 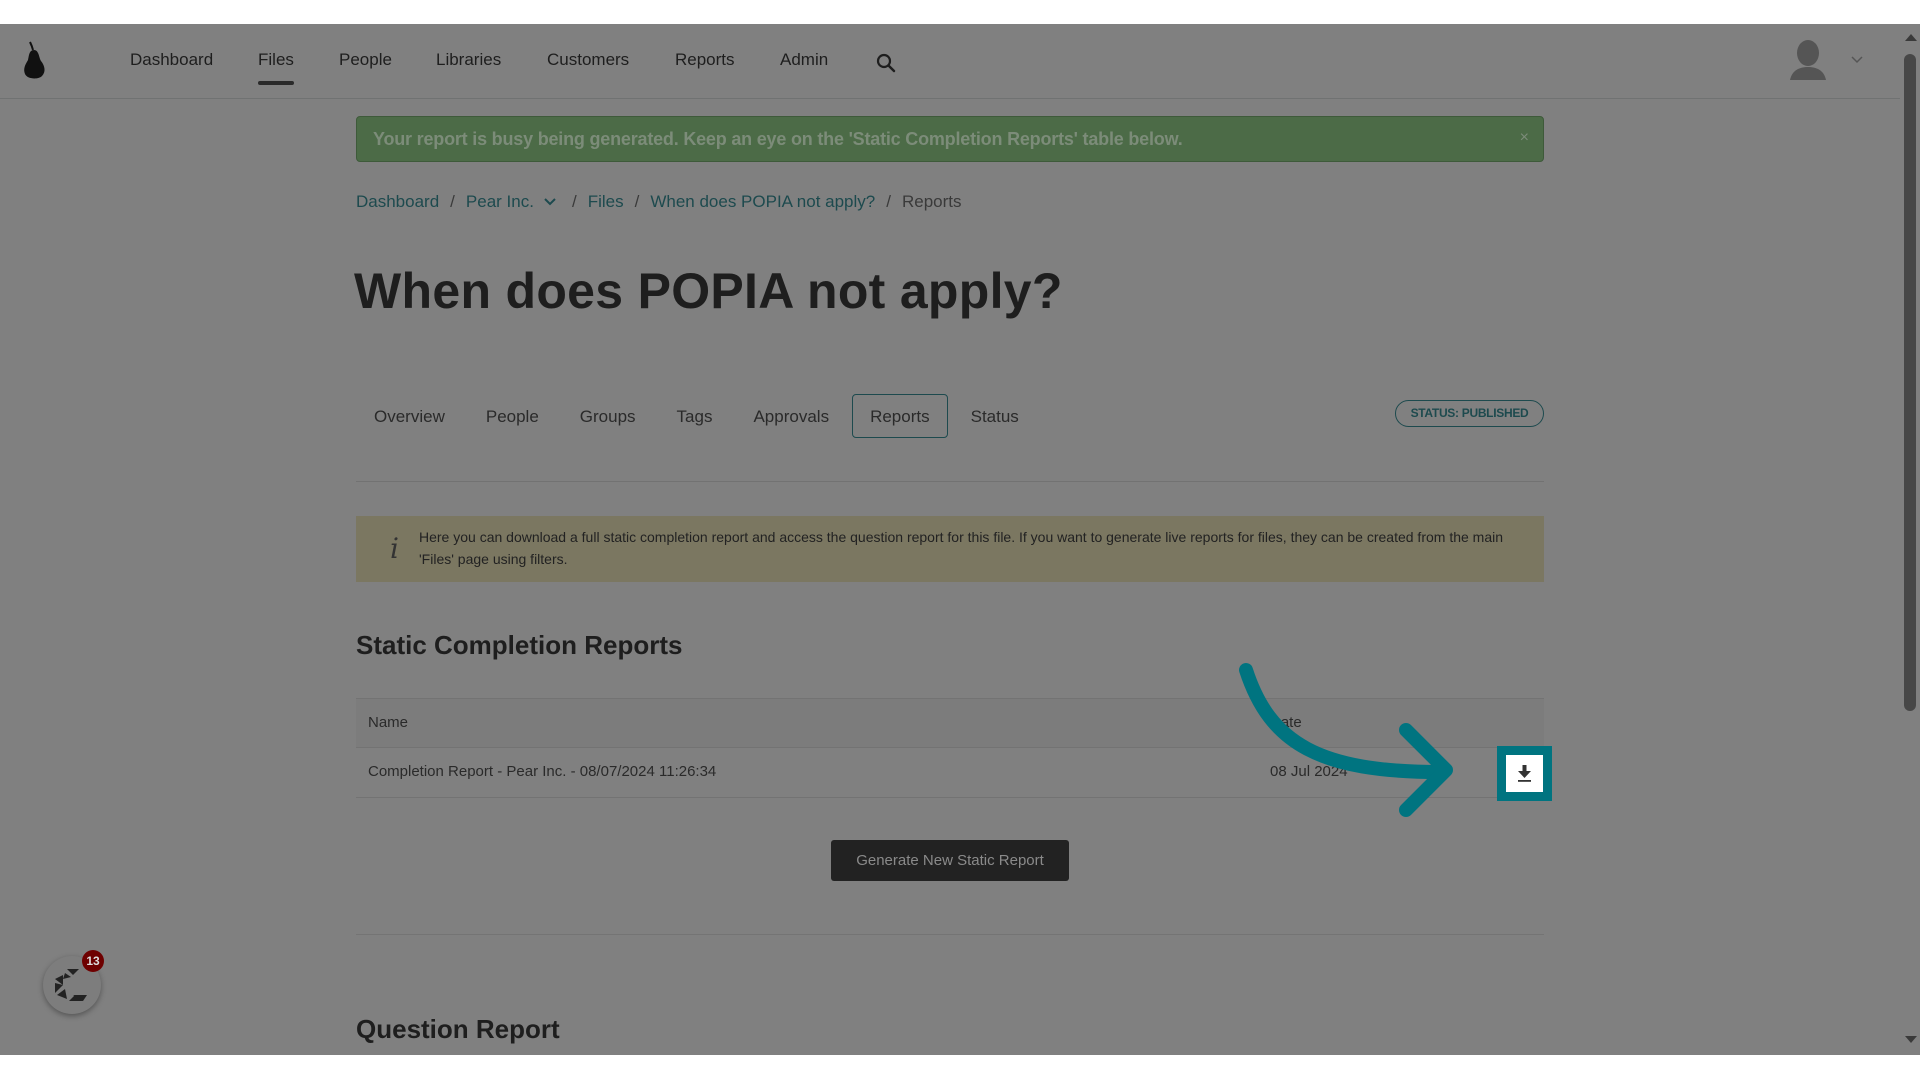 What do you see at coordinates (995, 416) in the screenshot?
I see `tab-status: Status` at bounding box center [995, 416].